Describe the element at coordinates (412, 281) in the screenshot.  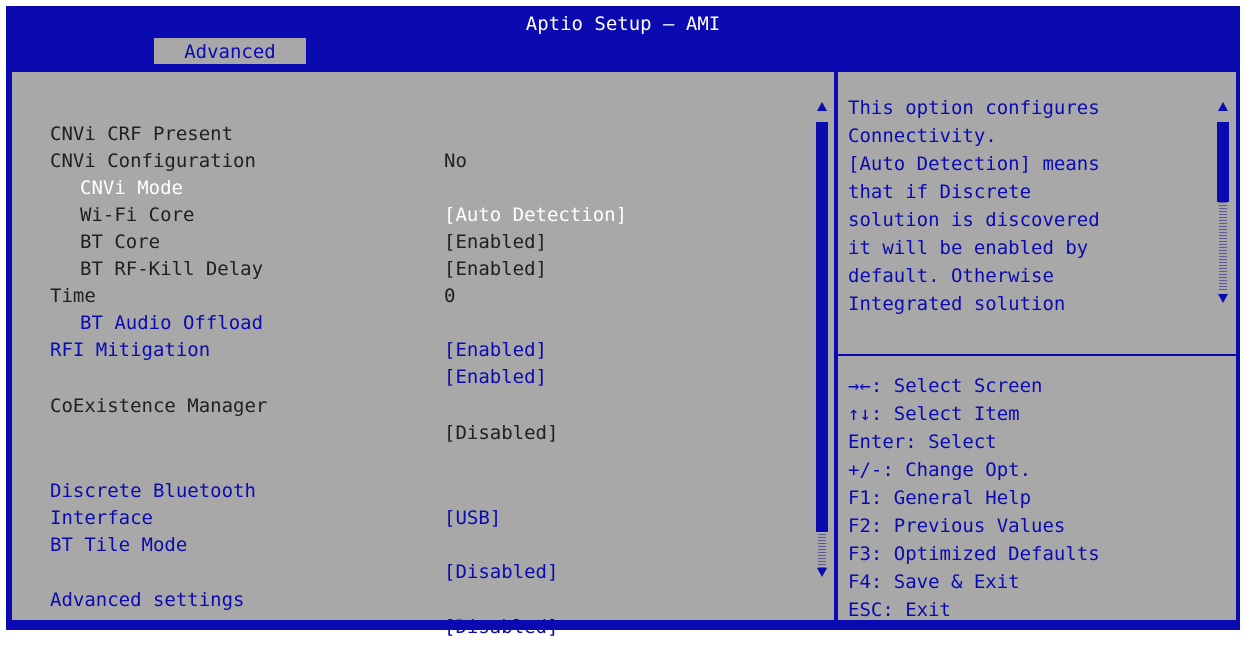
I see `setting-row-bt-rf-kill-delay-cont: Time` at that location.